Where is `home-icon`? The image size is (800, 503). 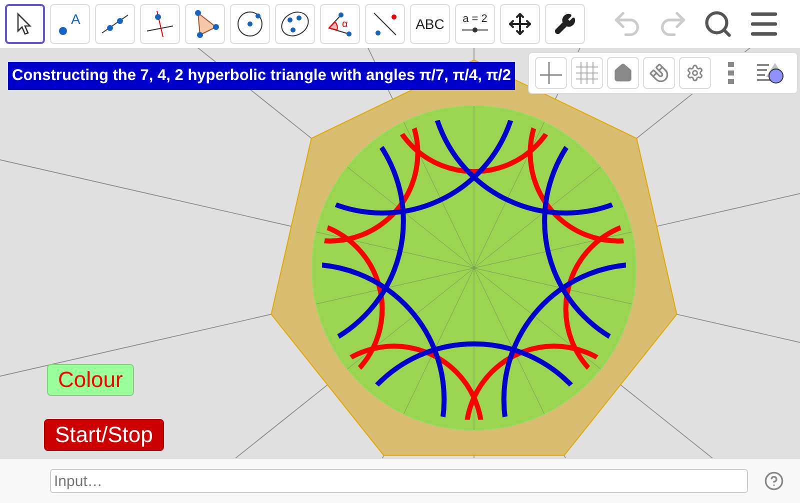 home-icon is located at coordinates (623, 73).